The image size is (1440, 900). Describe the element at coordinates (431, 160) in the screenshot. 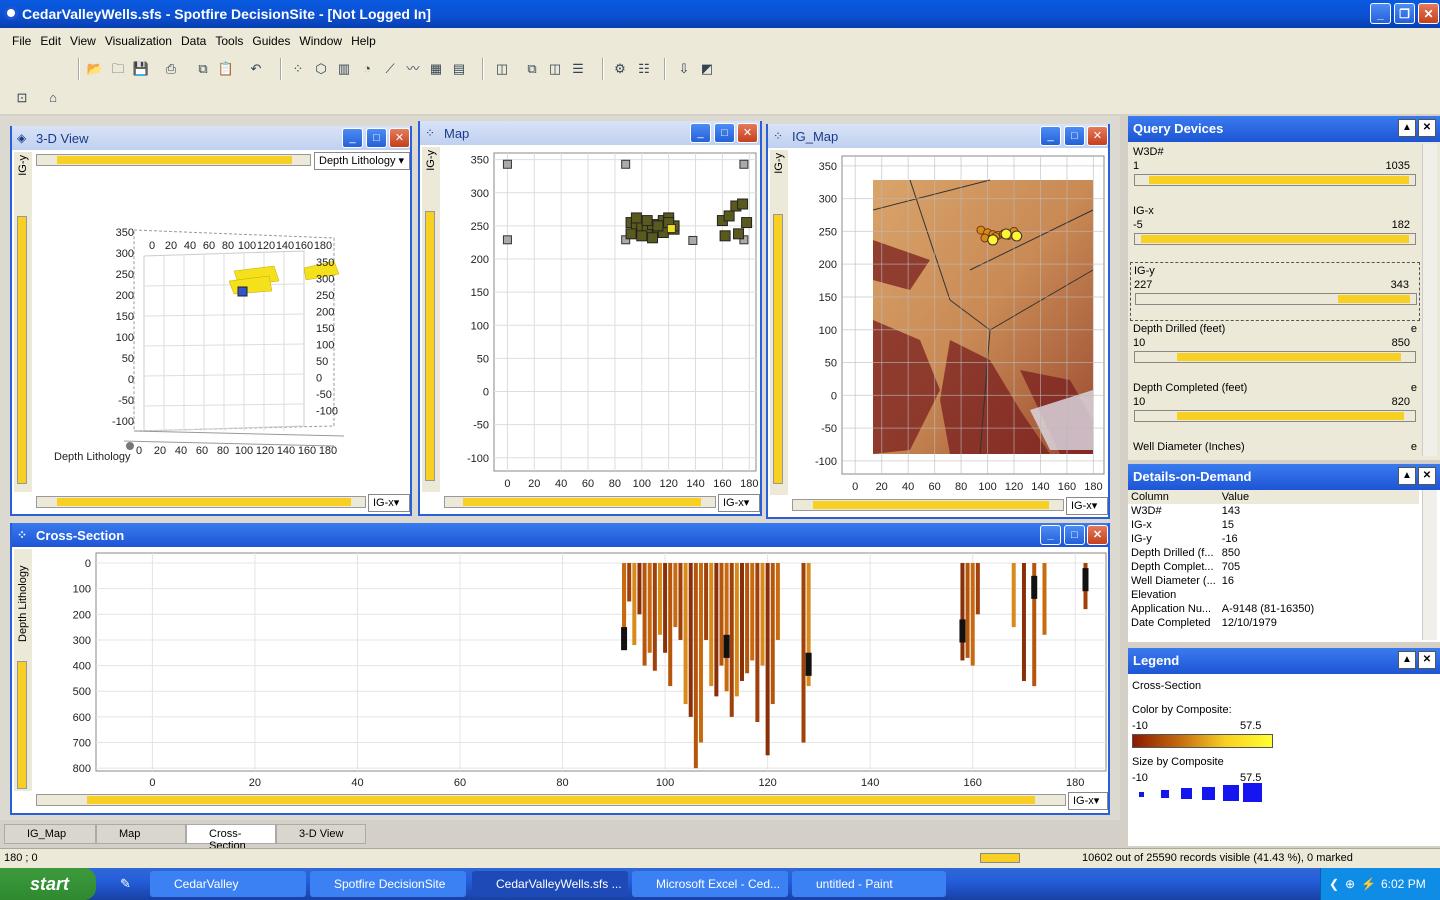

I see `map-y-axis-label: IG-y` at that location.